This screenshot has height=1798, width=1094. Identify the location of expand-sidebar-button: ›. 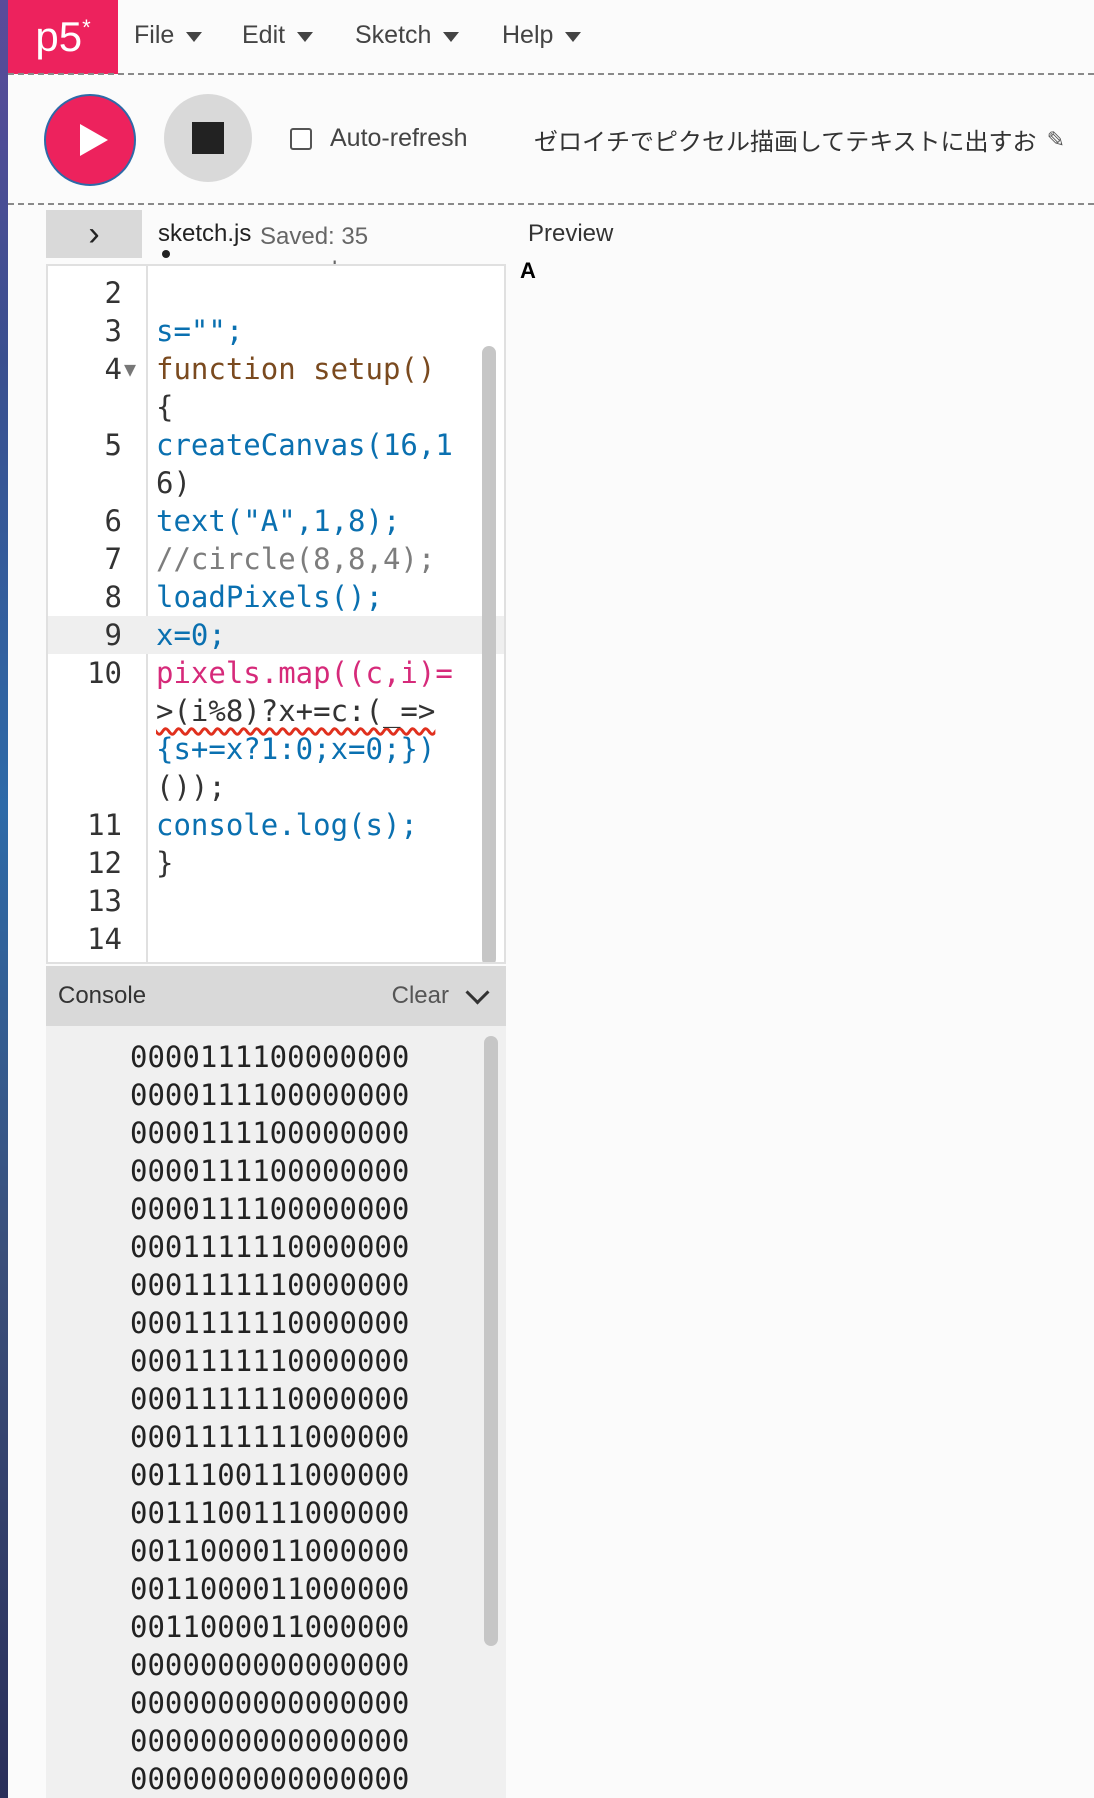
(94, 234).